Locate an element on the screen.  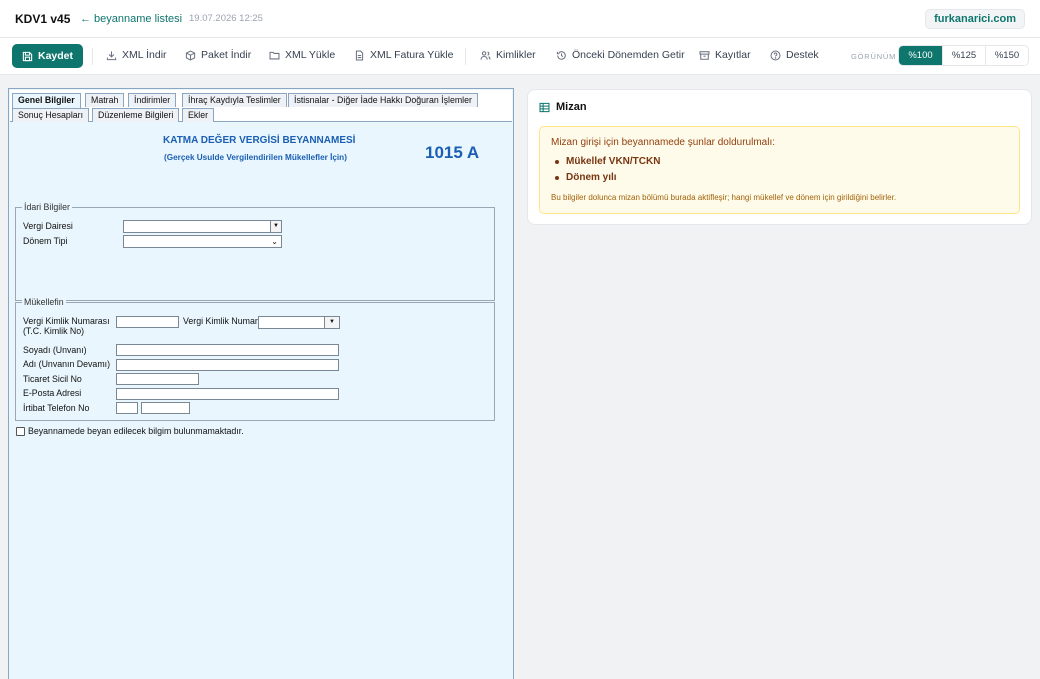
requirements-list: Mükellef VKN/TCKN Dönem yılı is located at coordinates (607, 172).